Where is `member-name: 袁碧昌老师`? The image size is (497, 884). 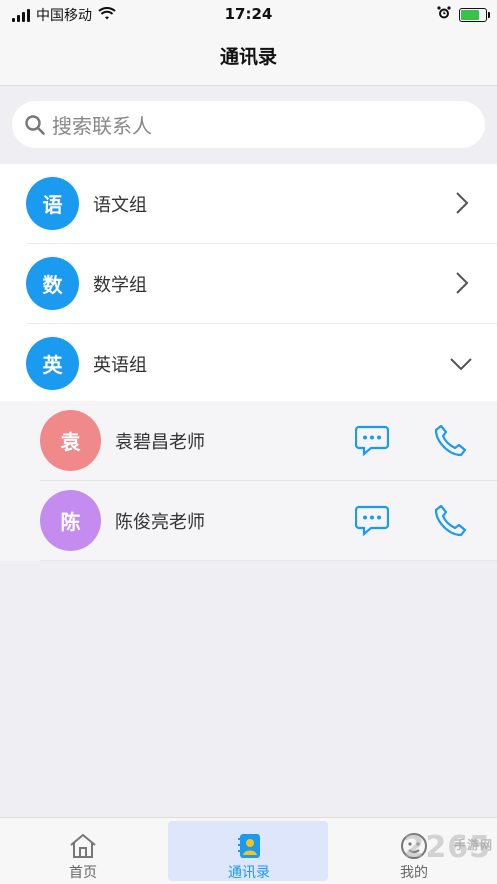 member-name: 袁碧昌老师 is located at coordinates (160, 442).